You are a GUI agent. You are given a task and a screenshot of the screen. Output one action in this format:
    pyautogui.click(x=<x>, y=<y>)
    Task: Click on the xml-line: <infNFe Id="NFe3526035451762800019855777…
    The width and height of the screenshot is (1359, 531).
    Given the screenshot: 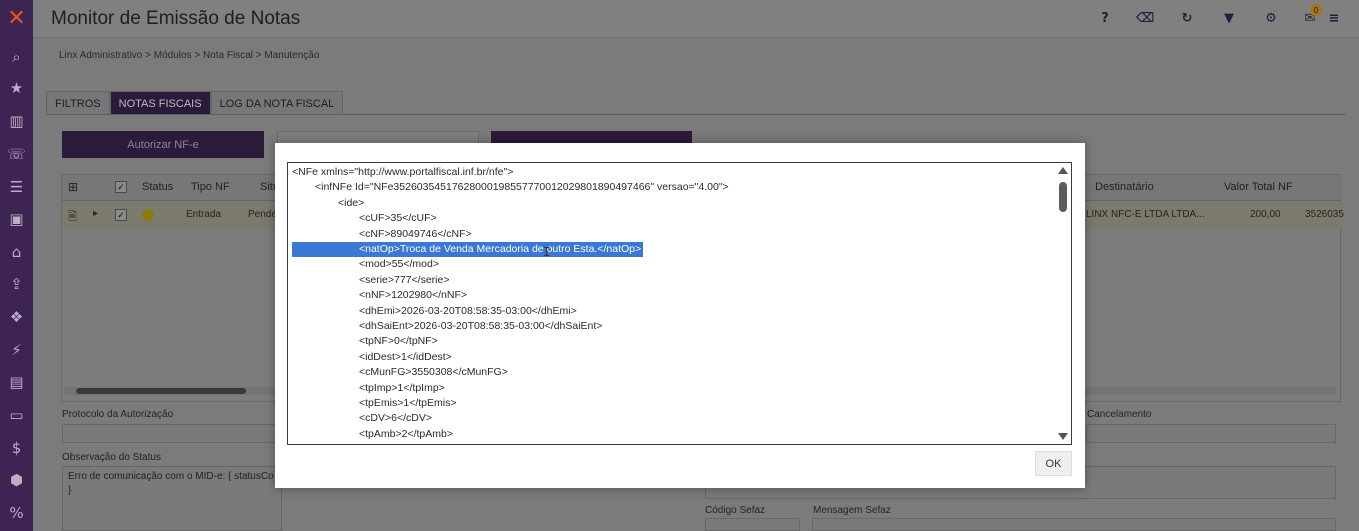 What is the action you would take?
    pyautogui.click(x=522, y=187)
    